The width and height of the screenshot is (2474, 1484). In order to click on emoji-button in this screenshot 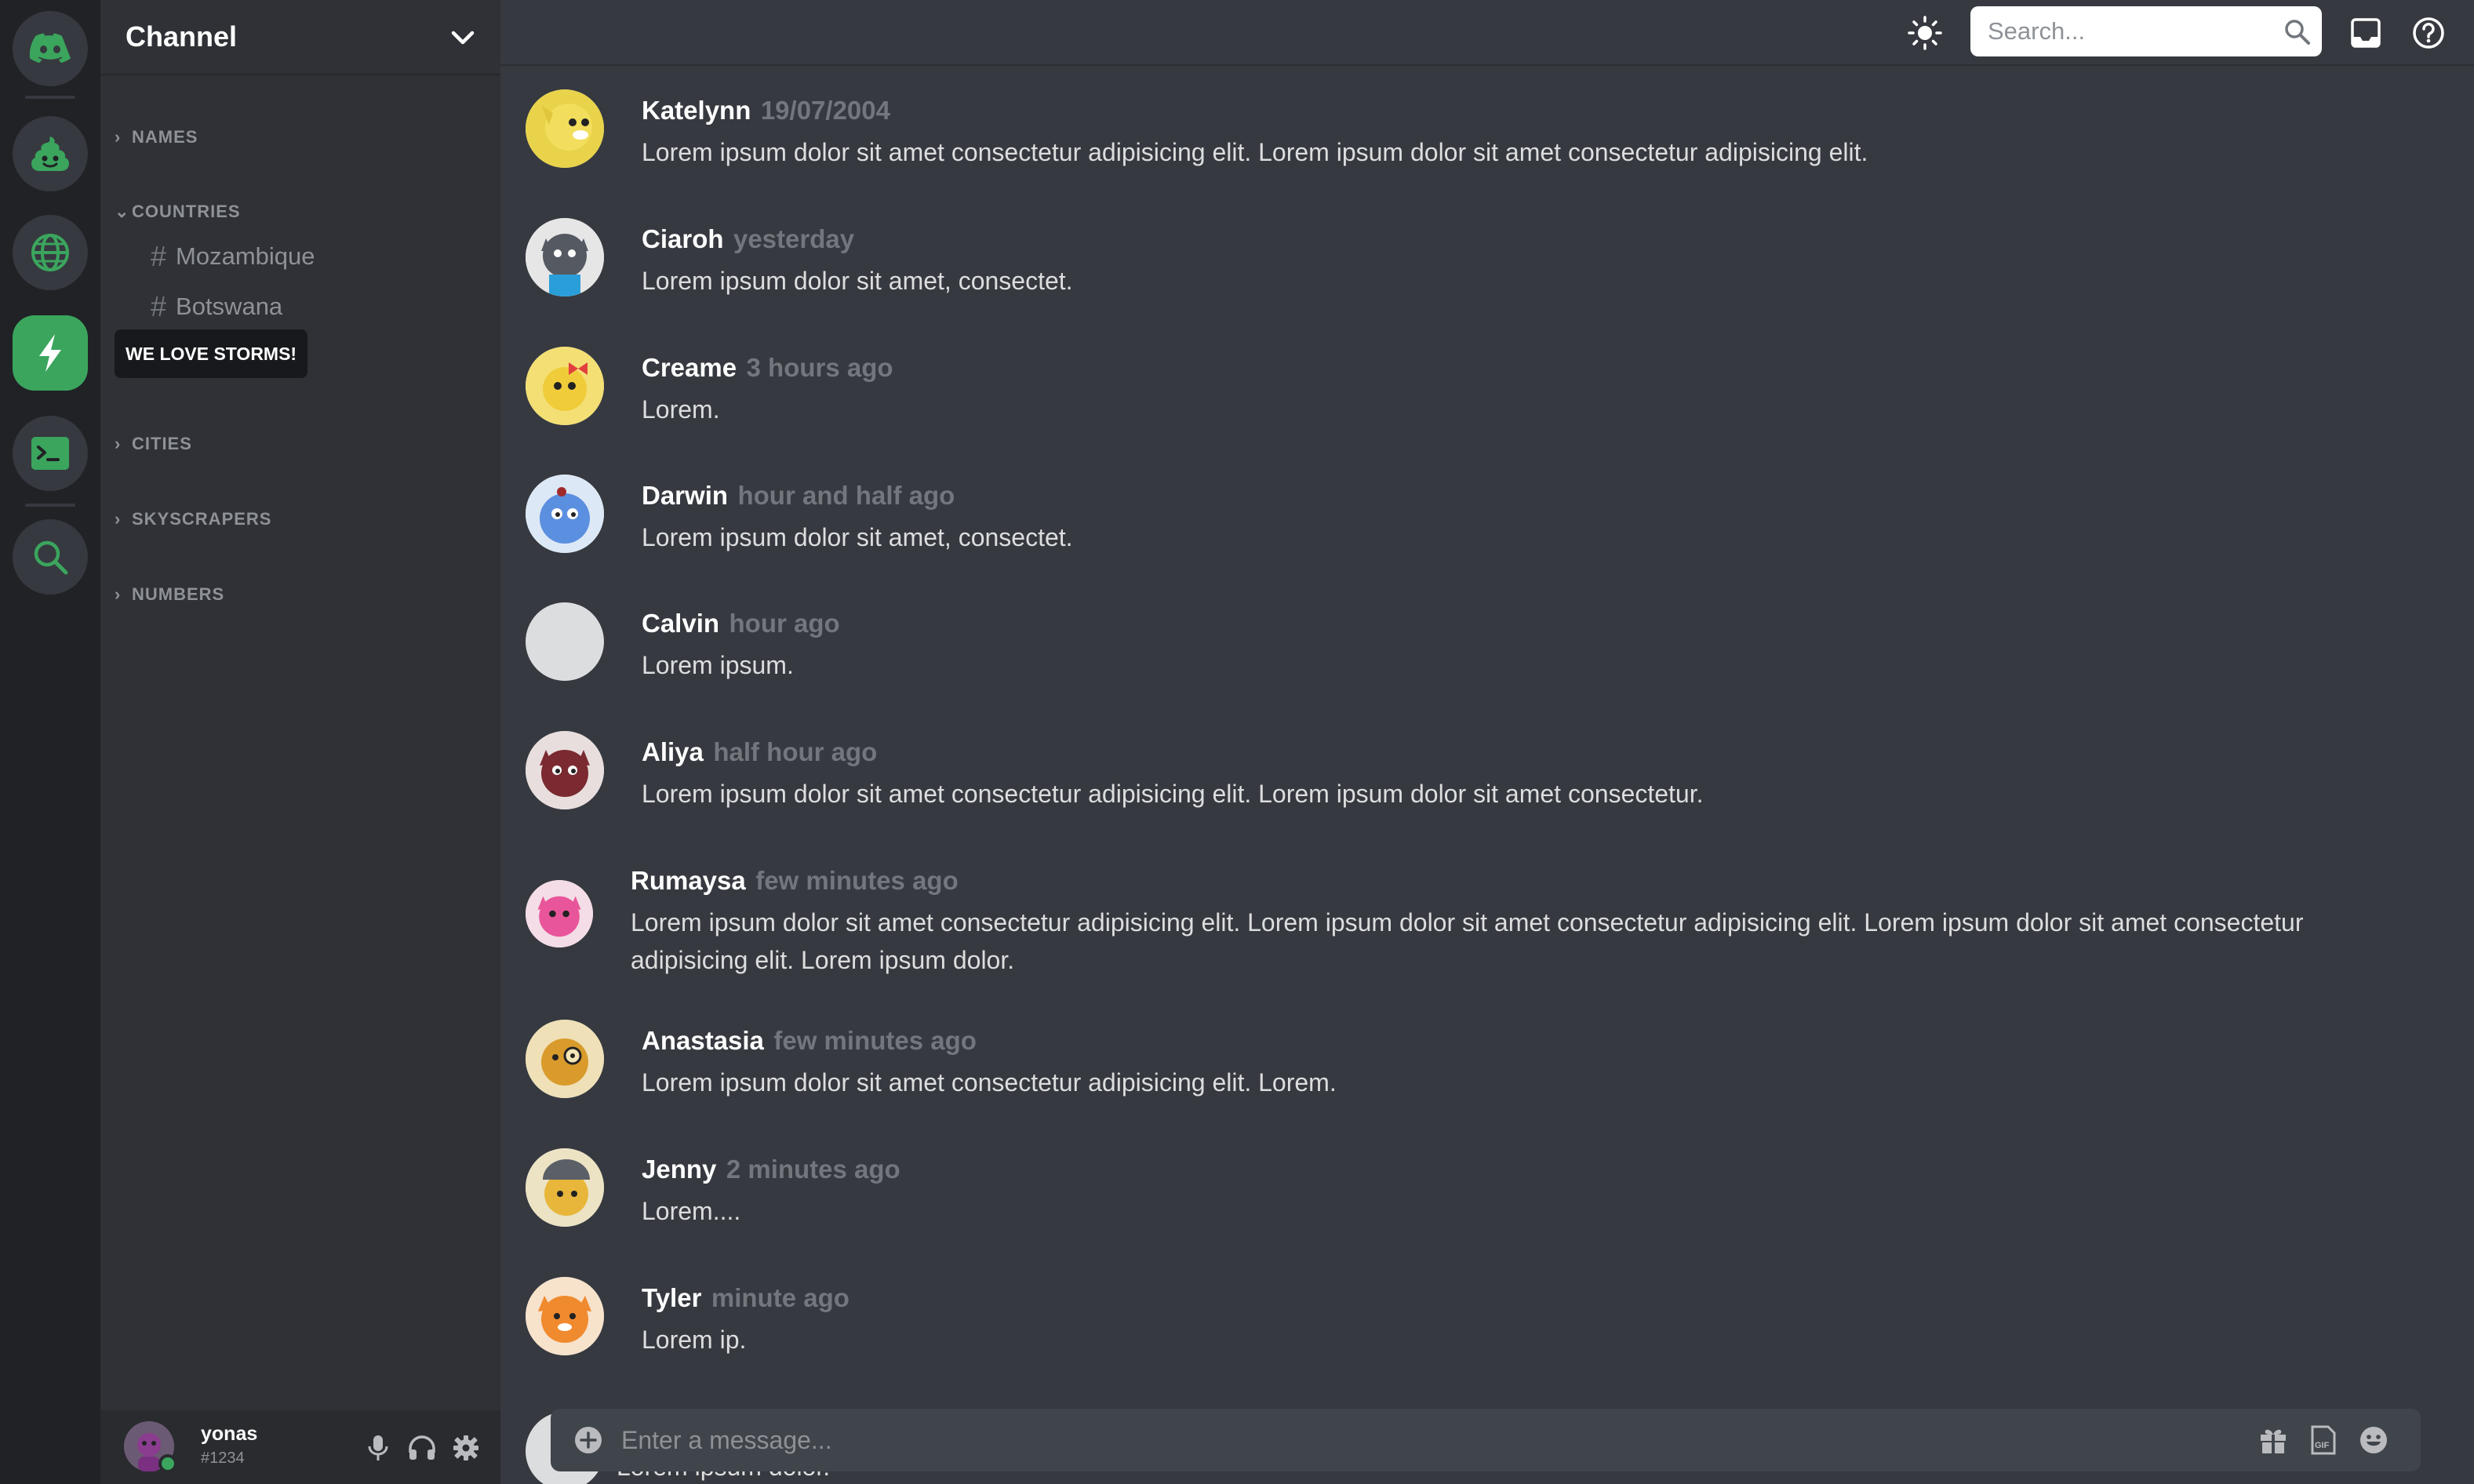, I will do `click(2373, 1440)`.